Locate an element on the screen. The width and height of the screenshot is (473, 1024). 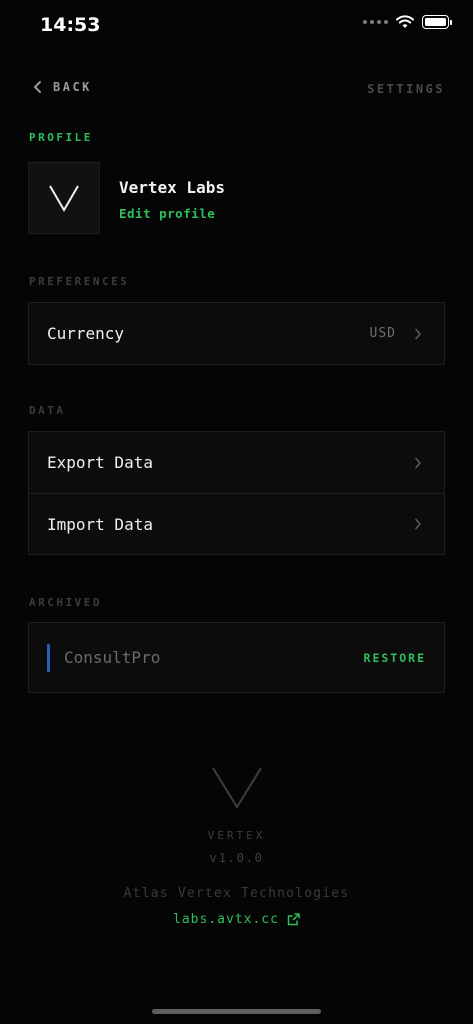
preferences-card: Currency USD is located at coordinates (236, 333).